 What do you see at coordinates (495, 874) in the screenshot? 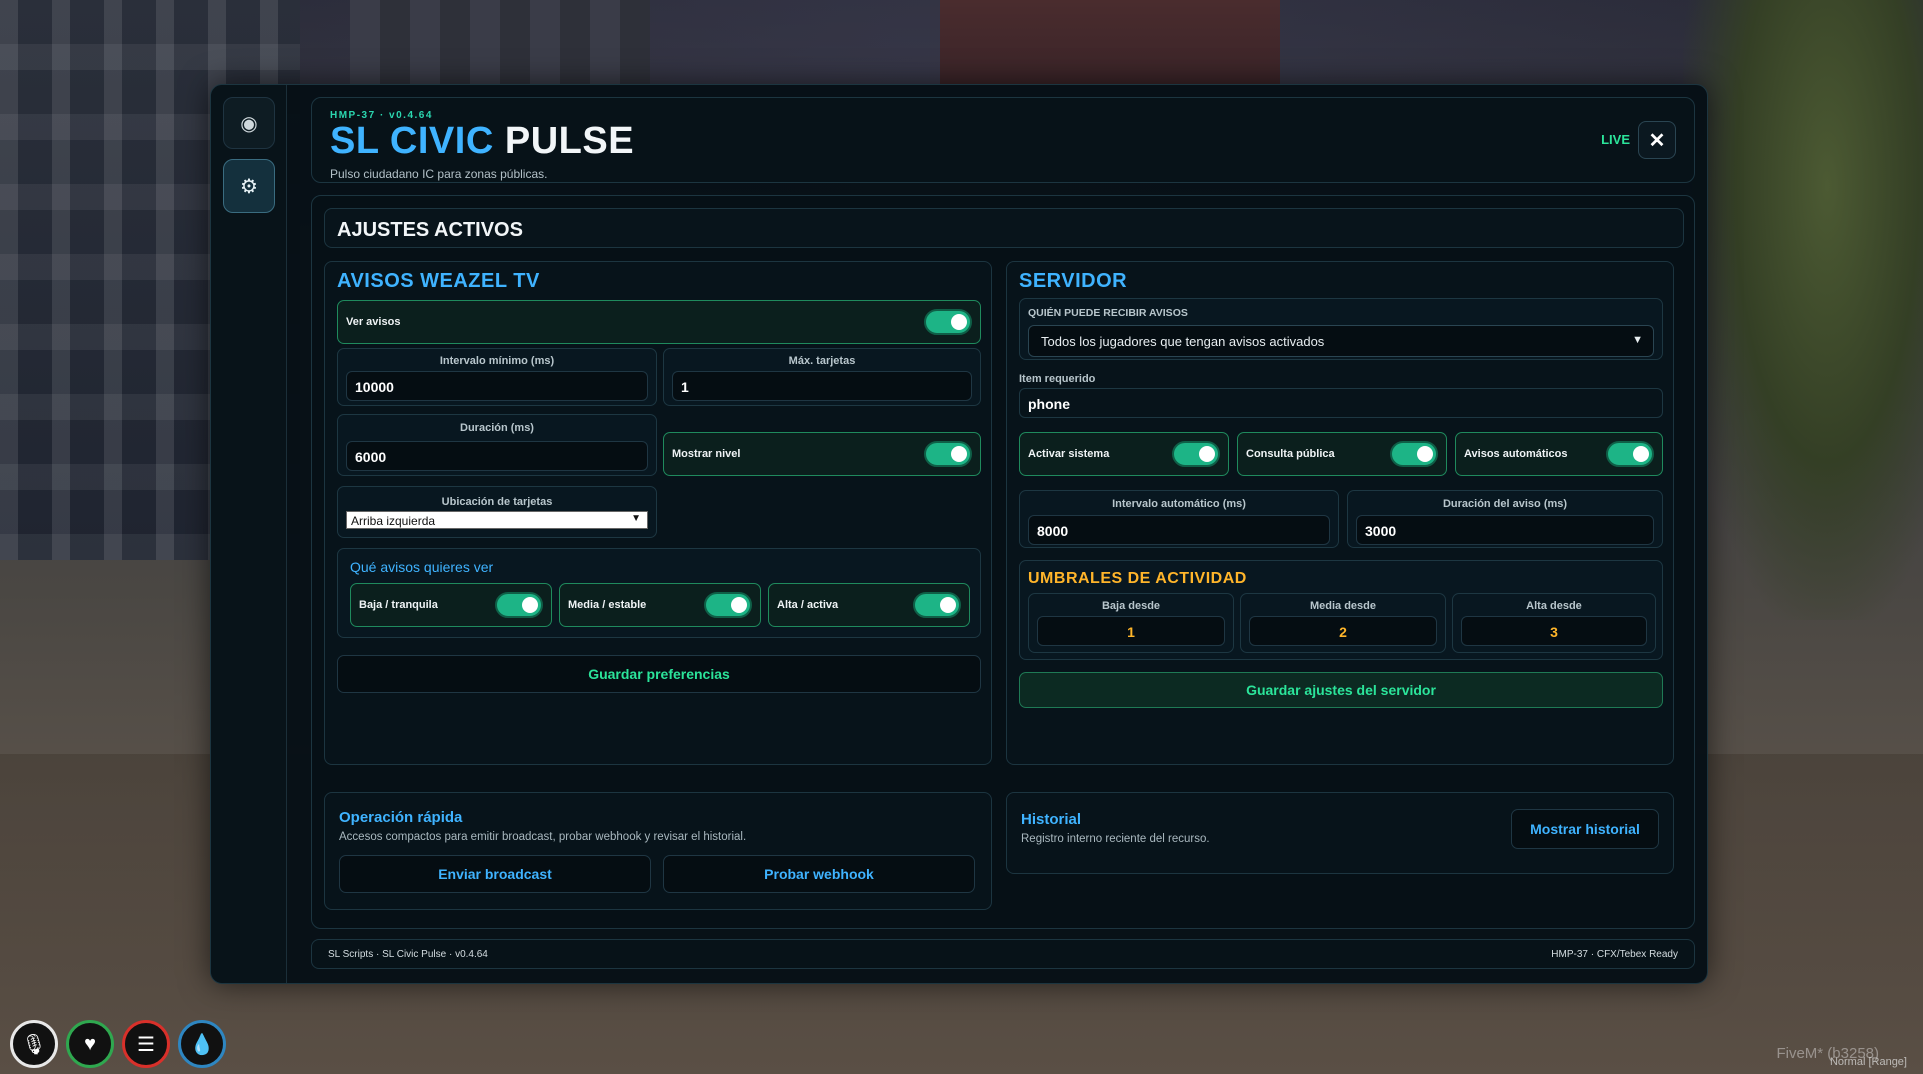
I see `enviar-broadcast-button: Enviar broadcast` at bounding box center [495, 874].